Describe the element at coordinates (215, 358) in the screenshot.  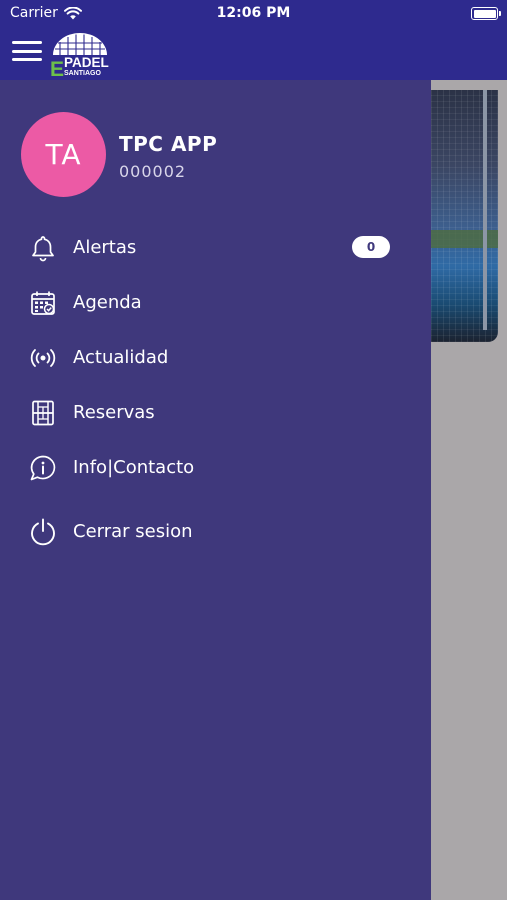
I see `menu-item-actualidad: Actualidad` at that location.